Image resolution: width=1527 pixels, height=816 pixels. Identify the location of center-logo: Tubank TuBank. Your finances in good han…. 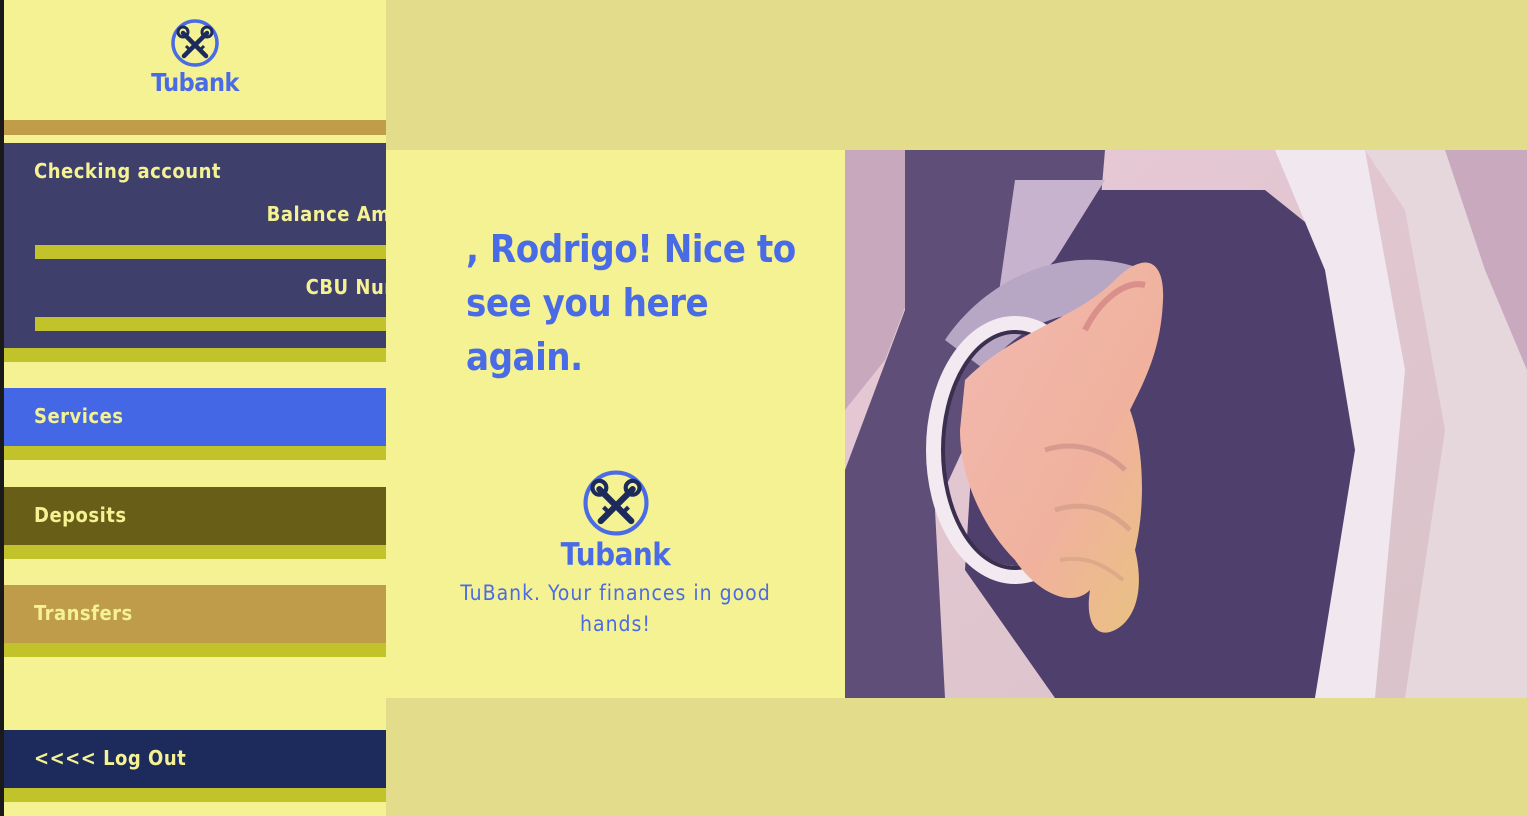
(615, 554).